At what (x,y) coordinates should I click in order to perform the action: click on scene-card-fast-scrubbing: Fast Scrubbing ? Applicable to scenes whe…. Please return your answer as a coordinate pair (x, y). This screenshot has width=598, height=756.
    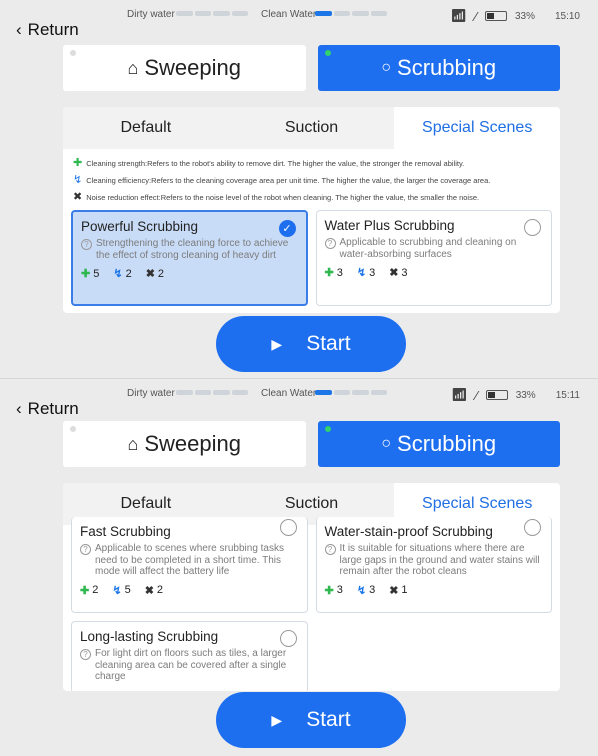
    Looking at the image, I should click on (189, 565).